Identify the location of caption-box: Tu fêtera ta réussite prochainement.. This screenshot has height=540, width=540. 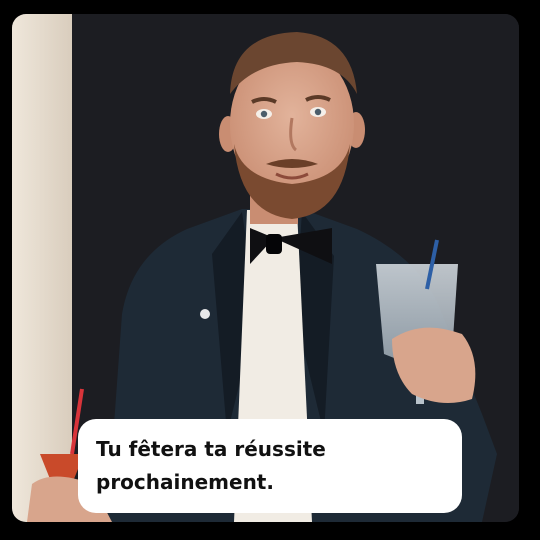
(270, 466).